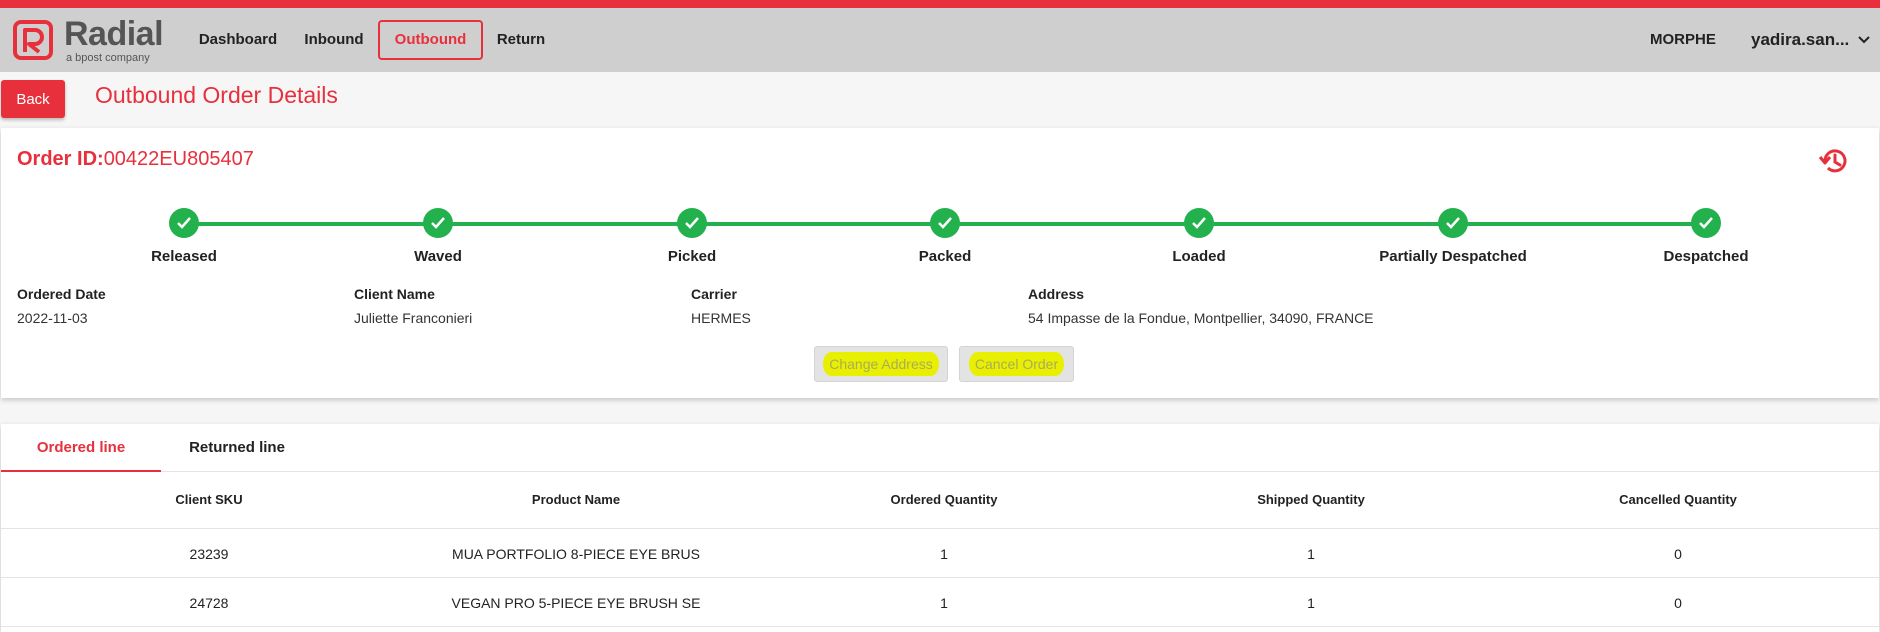  What do you see at coordinates (944, 499) in the screenshot?
I see `column-header-ordered-quantity: Ordered Quantity` at bounding box center [944, 499].